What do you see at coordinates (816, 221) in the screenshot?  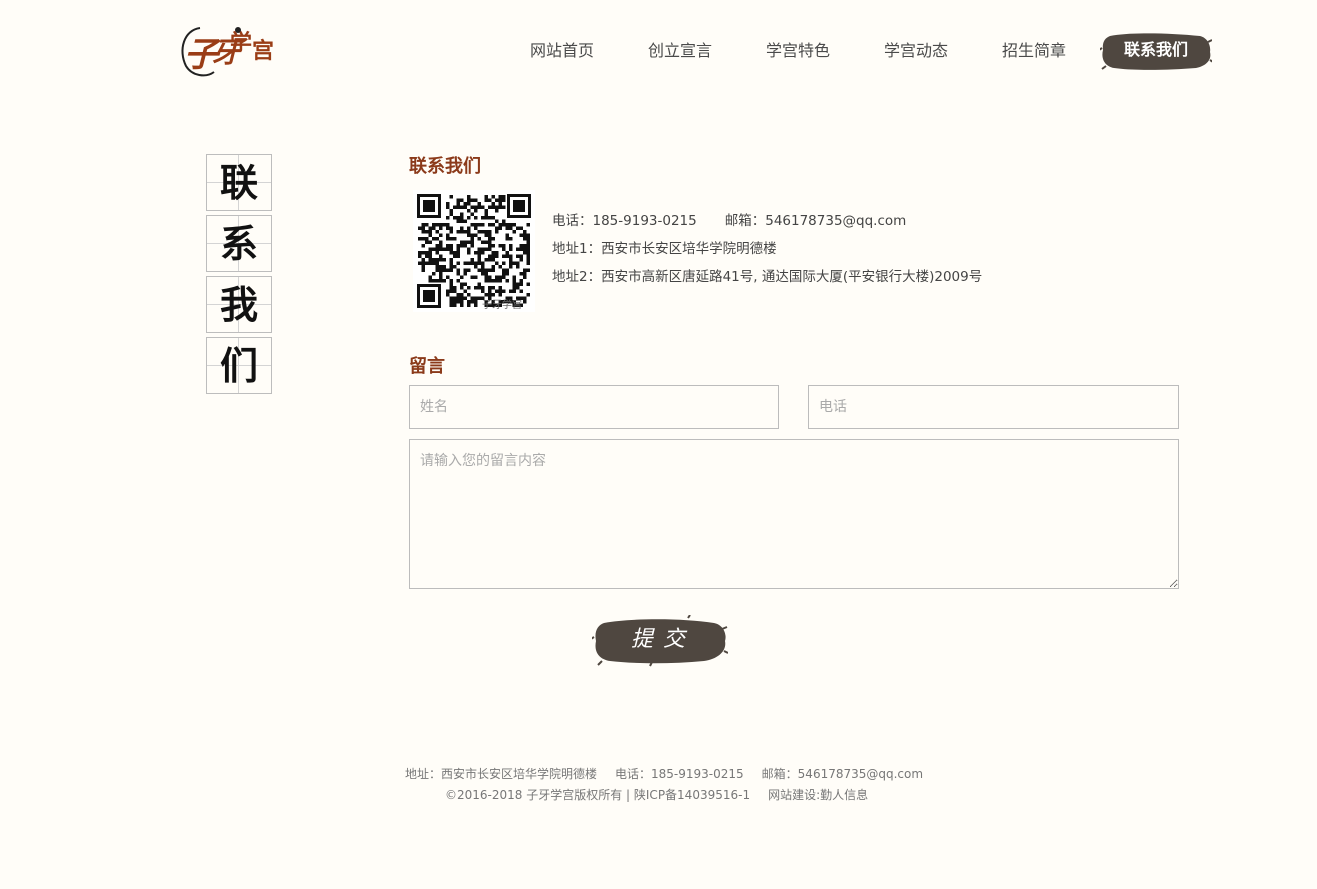 I see `contact-email: 邮箱：546178735@qq.com` at bounding box center [816, 221].